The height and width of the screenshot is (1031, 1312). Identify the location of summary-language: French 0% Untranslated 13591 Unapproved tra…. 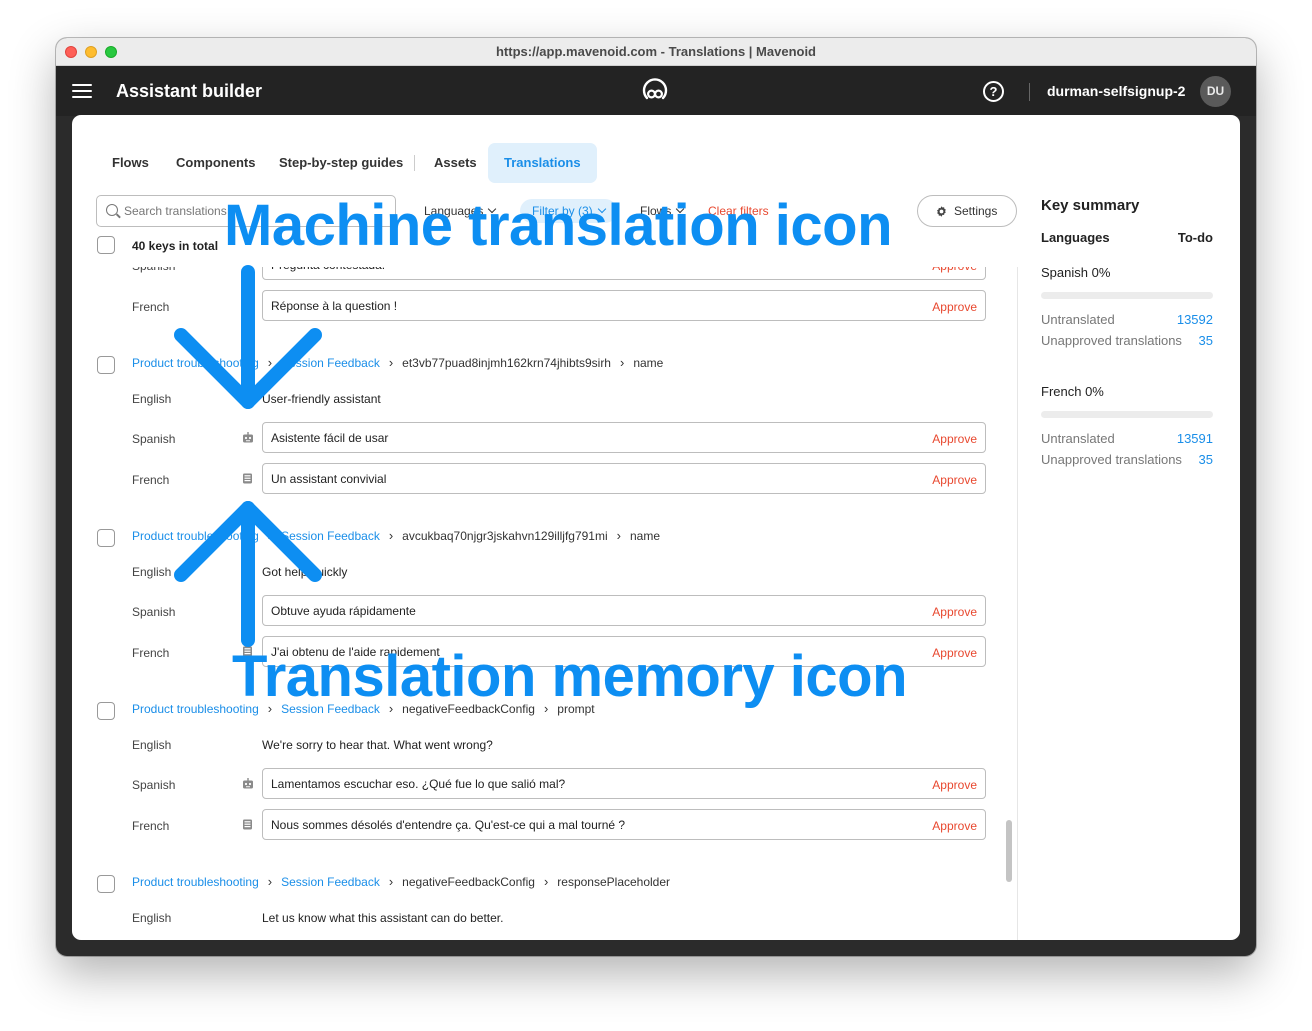
(1127, 434).